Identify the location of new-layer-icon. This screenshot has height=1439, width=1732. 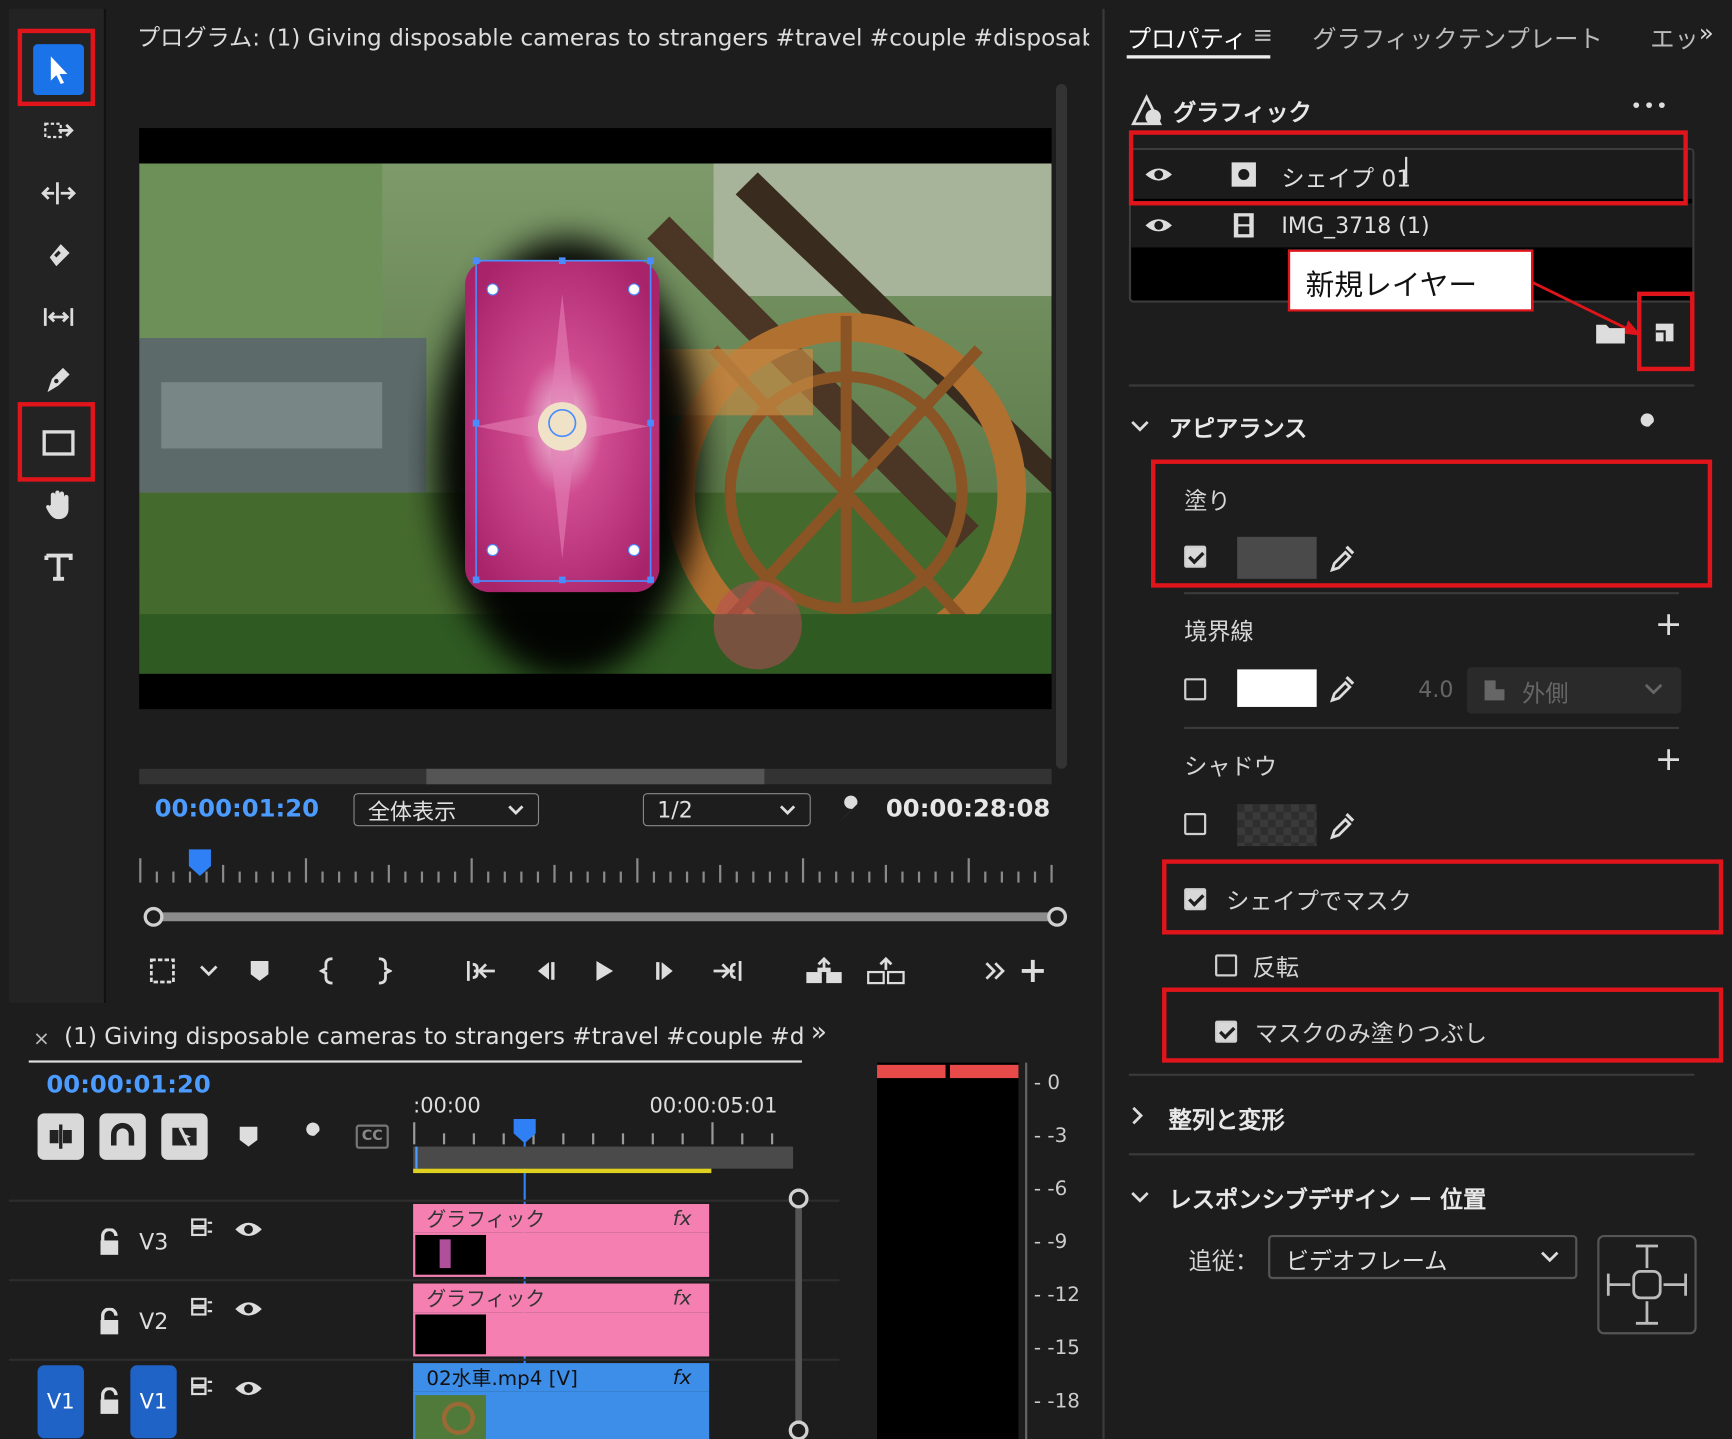
(1664, 332).